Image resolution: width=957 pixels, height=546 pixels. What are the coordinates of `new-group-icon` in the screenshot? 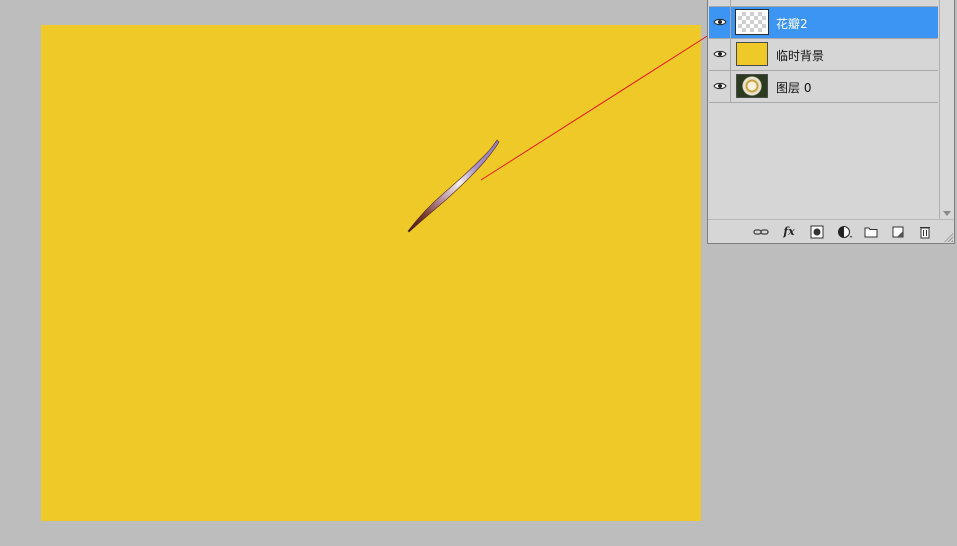 It's located at (871, 232).